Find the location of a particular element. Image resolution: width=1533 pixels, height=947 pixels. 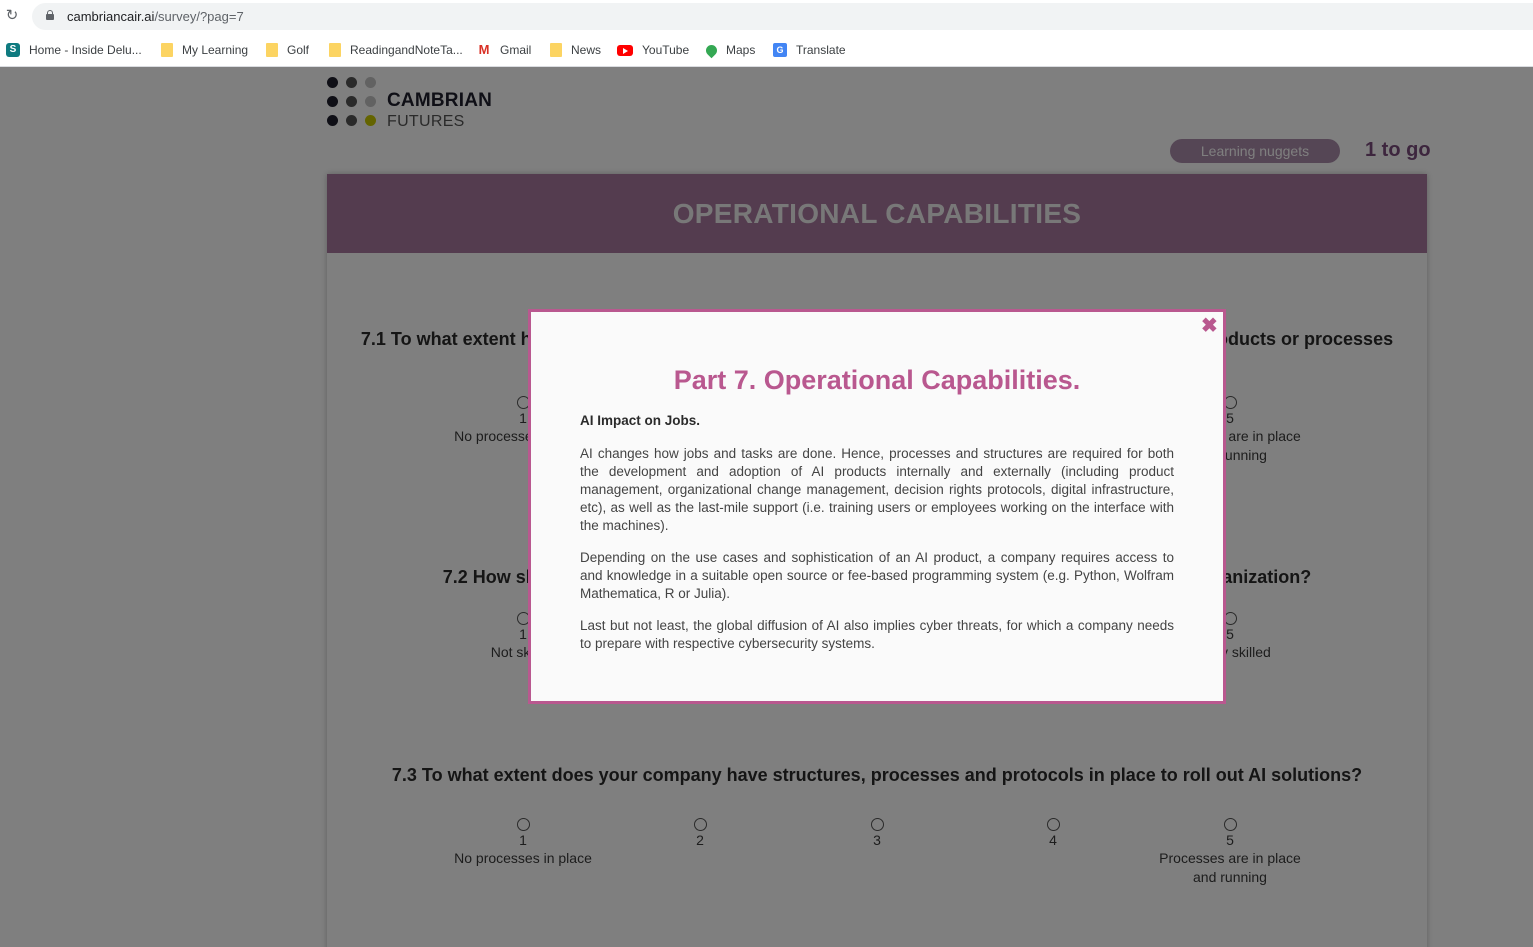

modal-title: Part 7. Operational Capabilities. is located at coordinates (877, 380).